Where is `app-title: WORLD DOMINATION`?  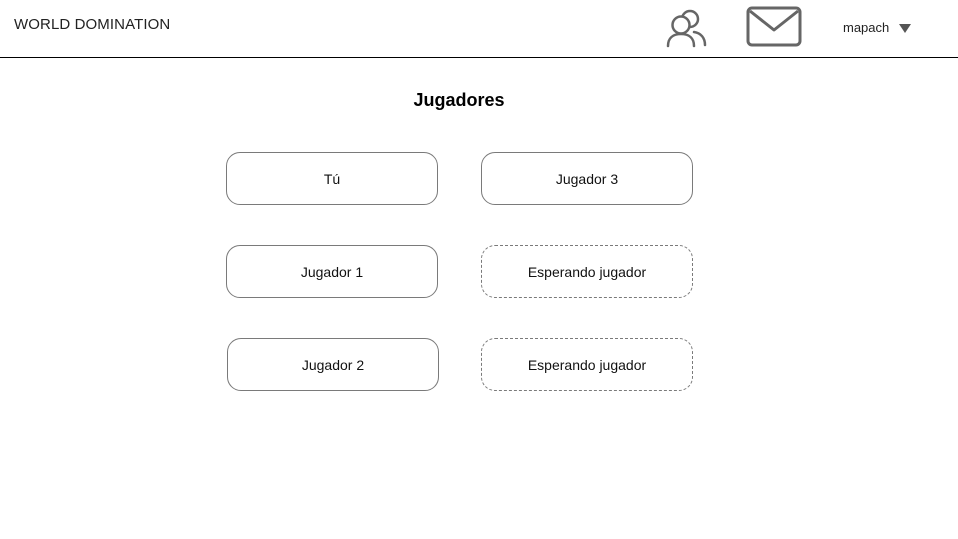 app-title: WORLD DOMINATION is located at coordinates (92, 24).